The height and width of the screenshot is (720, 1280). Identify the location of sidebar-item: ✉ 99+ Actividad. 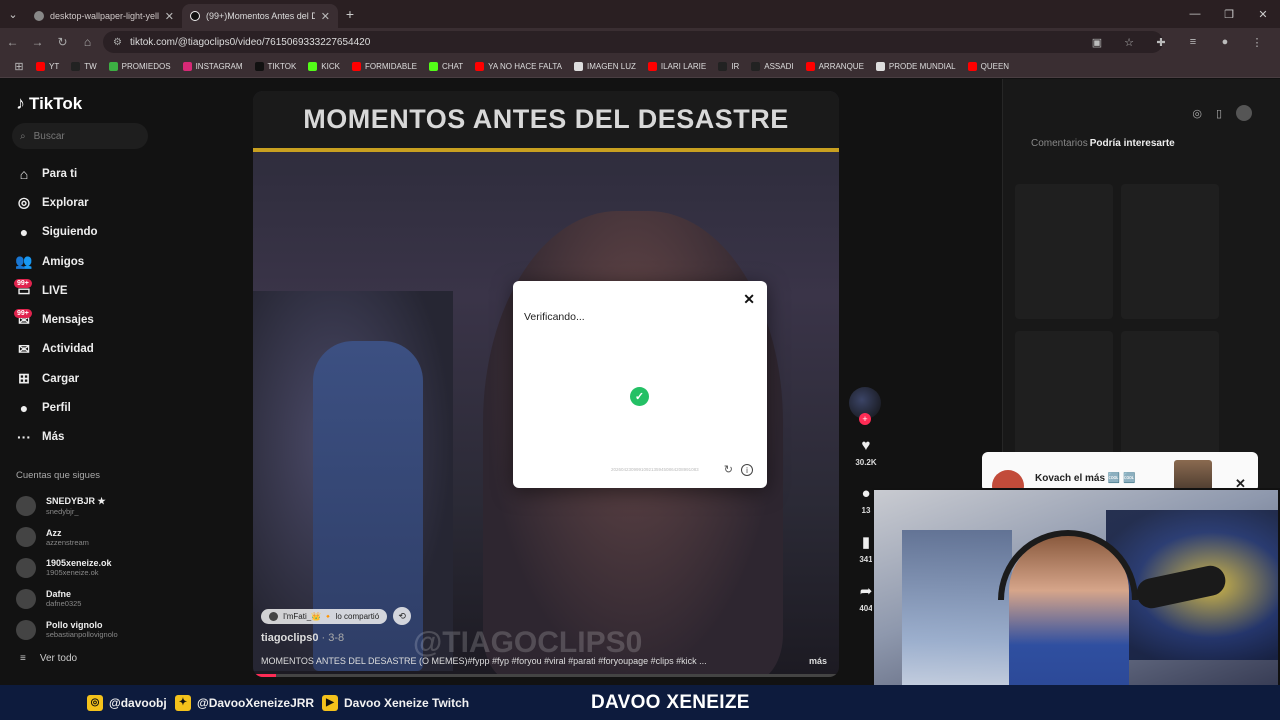
(56, 336).